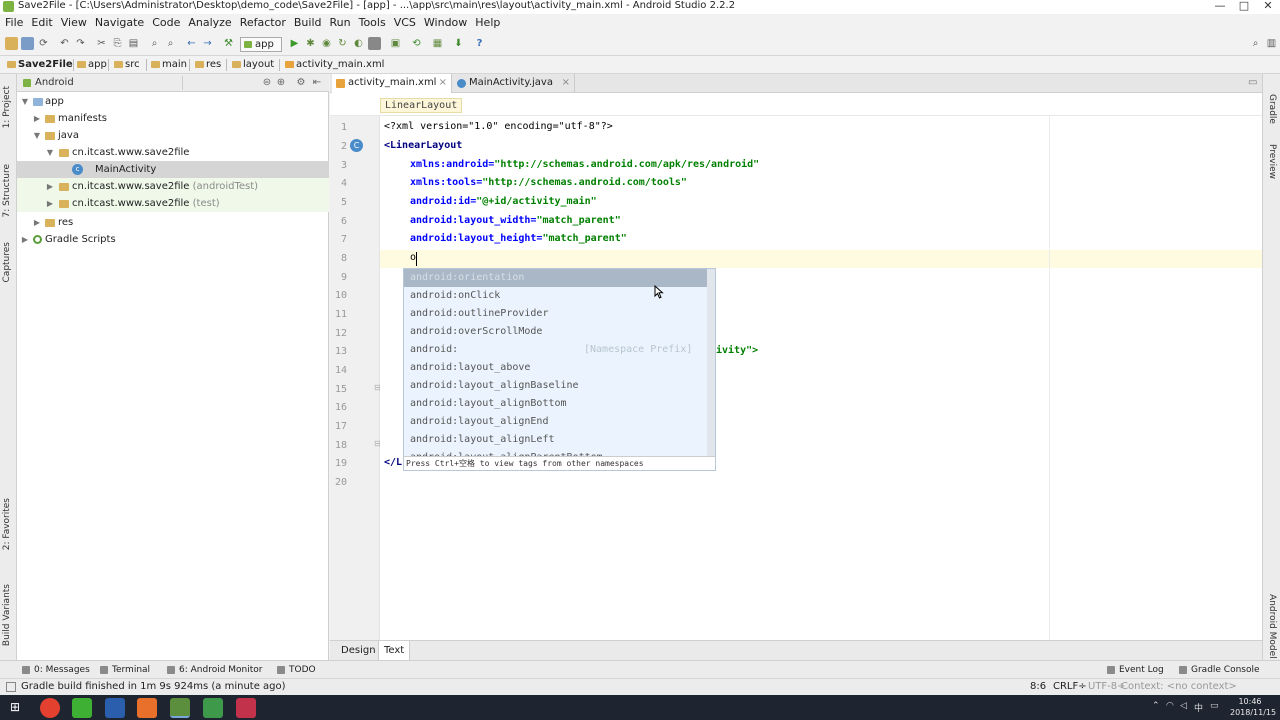 This screenshot has height=720, width=1280. What do you see at coordinates (246, 708) in the screenshot?
I see `tool-app-icon` at bounding box center [246, 708].